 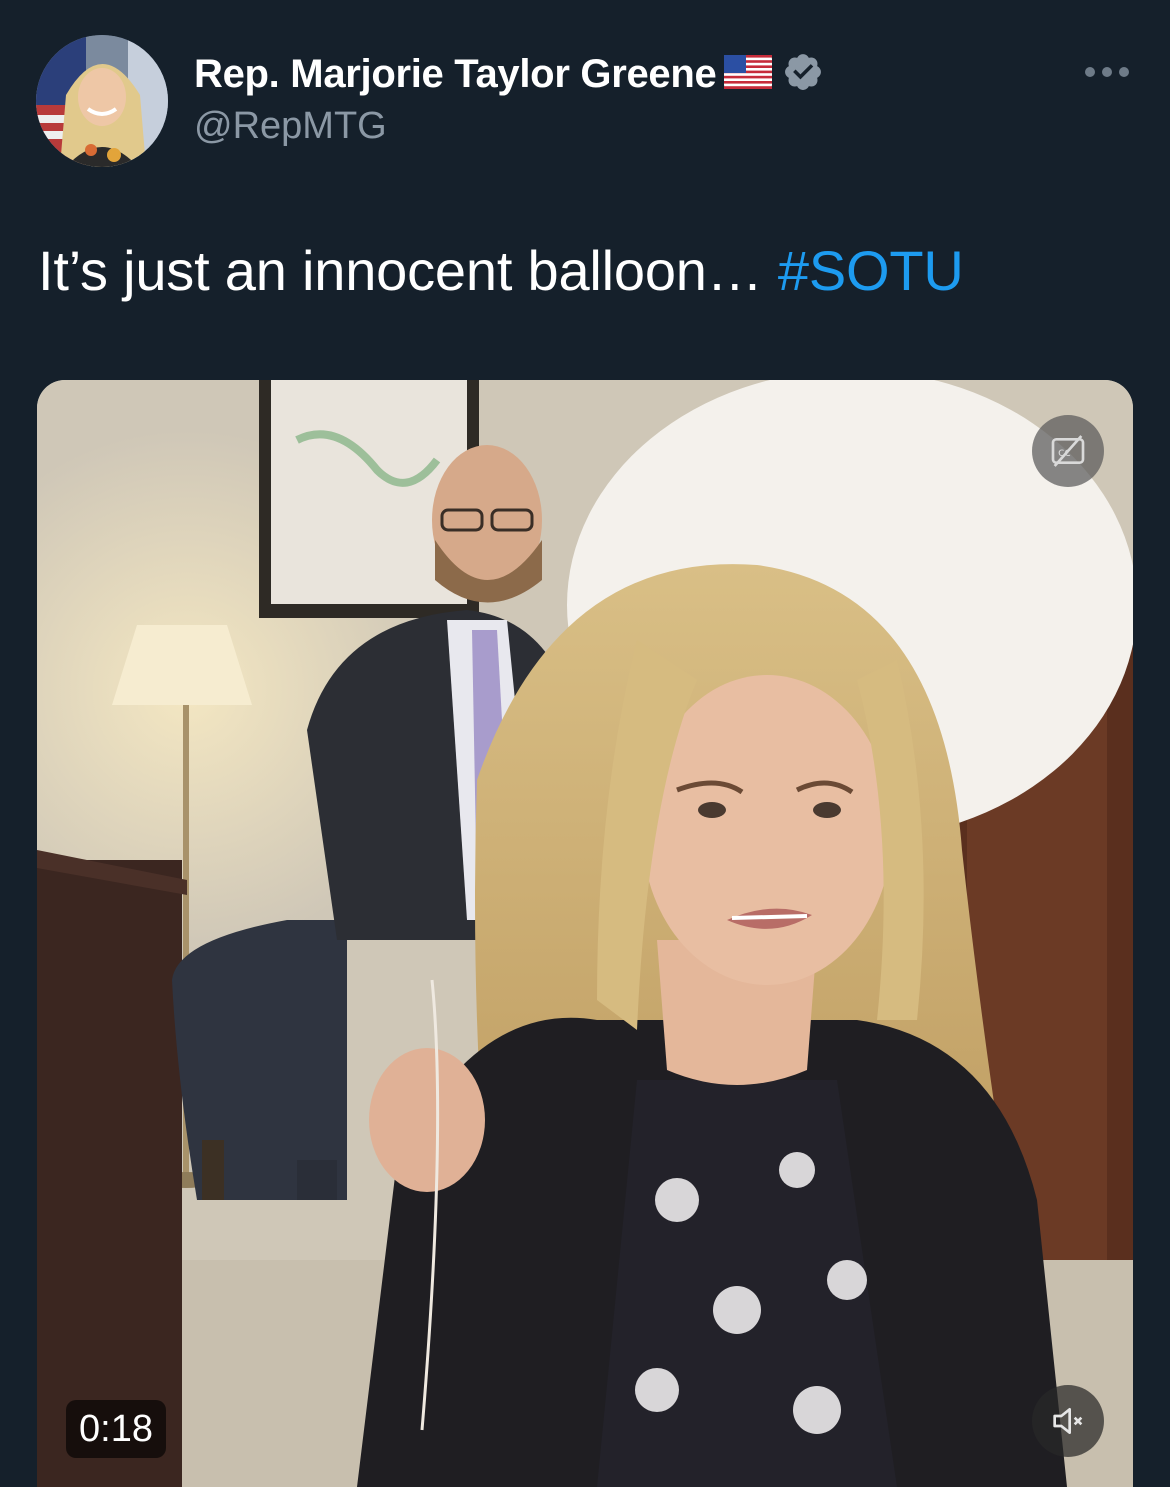 I want to click on profile-avatar, so click(x=102, y=101).